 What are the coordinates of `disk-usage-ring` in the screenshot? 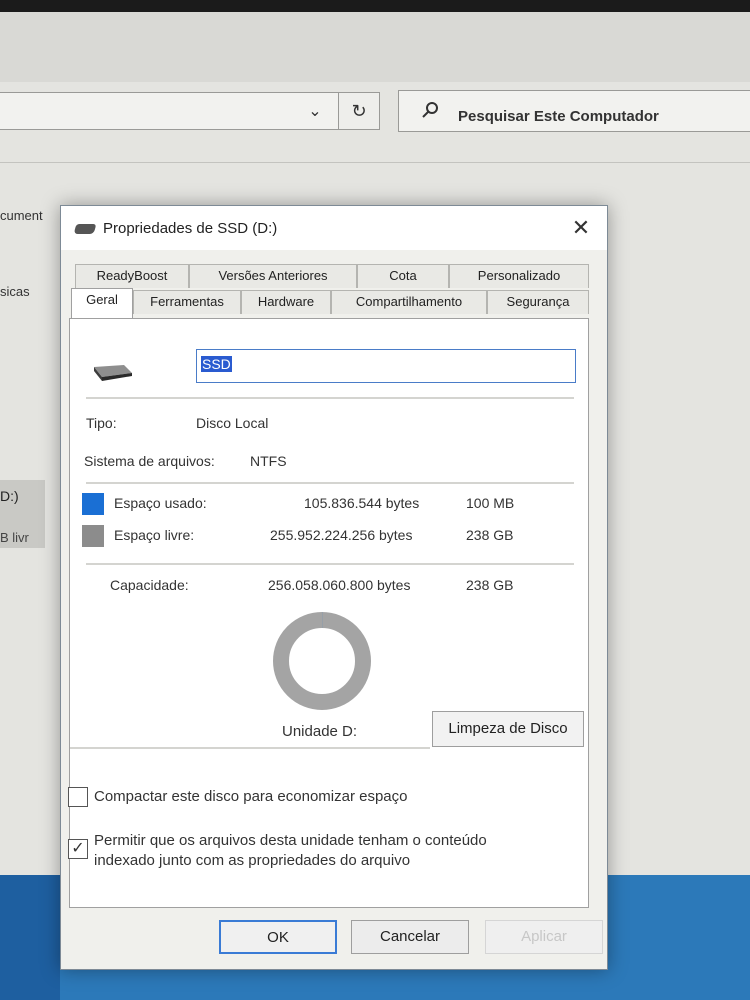 It's located at (322, 661).